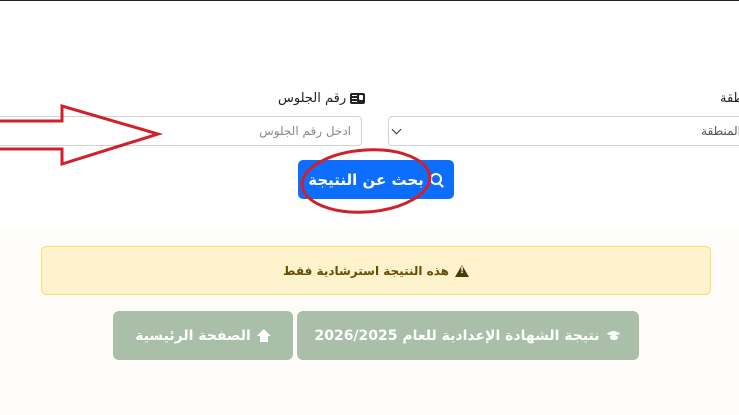 This screenshot has height=415, width=739. I want to click on graduation-cap-icon, so click(614, 336).